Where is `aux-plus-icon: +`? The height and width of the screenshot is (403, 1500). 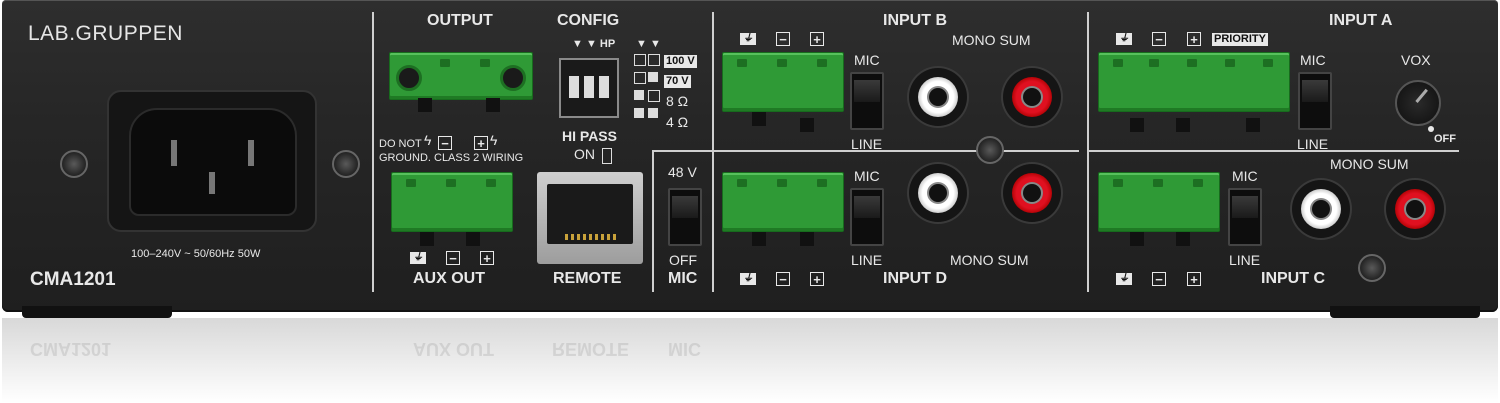 aux-plus-icon: + is located at coordinates (487, 258).